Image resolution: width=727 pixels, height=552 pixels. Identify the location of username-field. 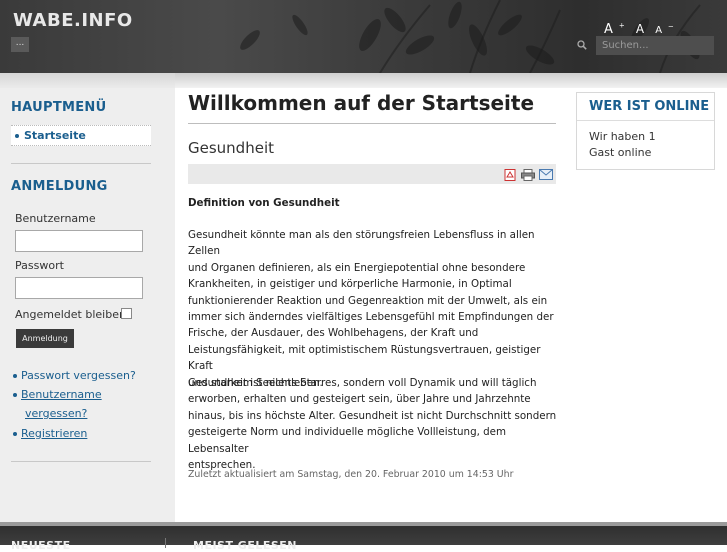
(79, 241).